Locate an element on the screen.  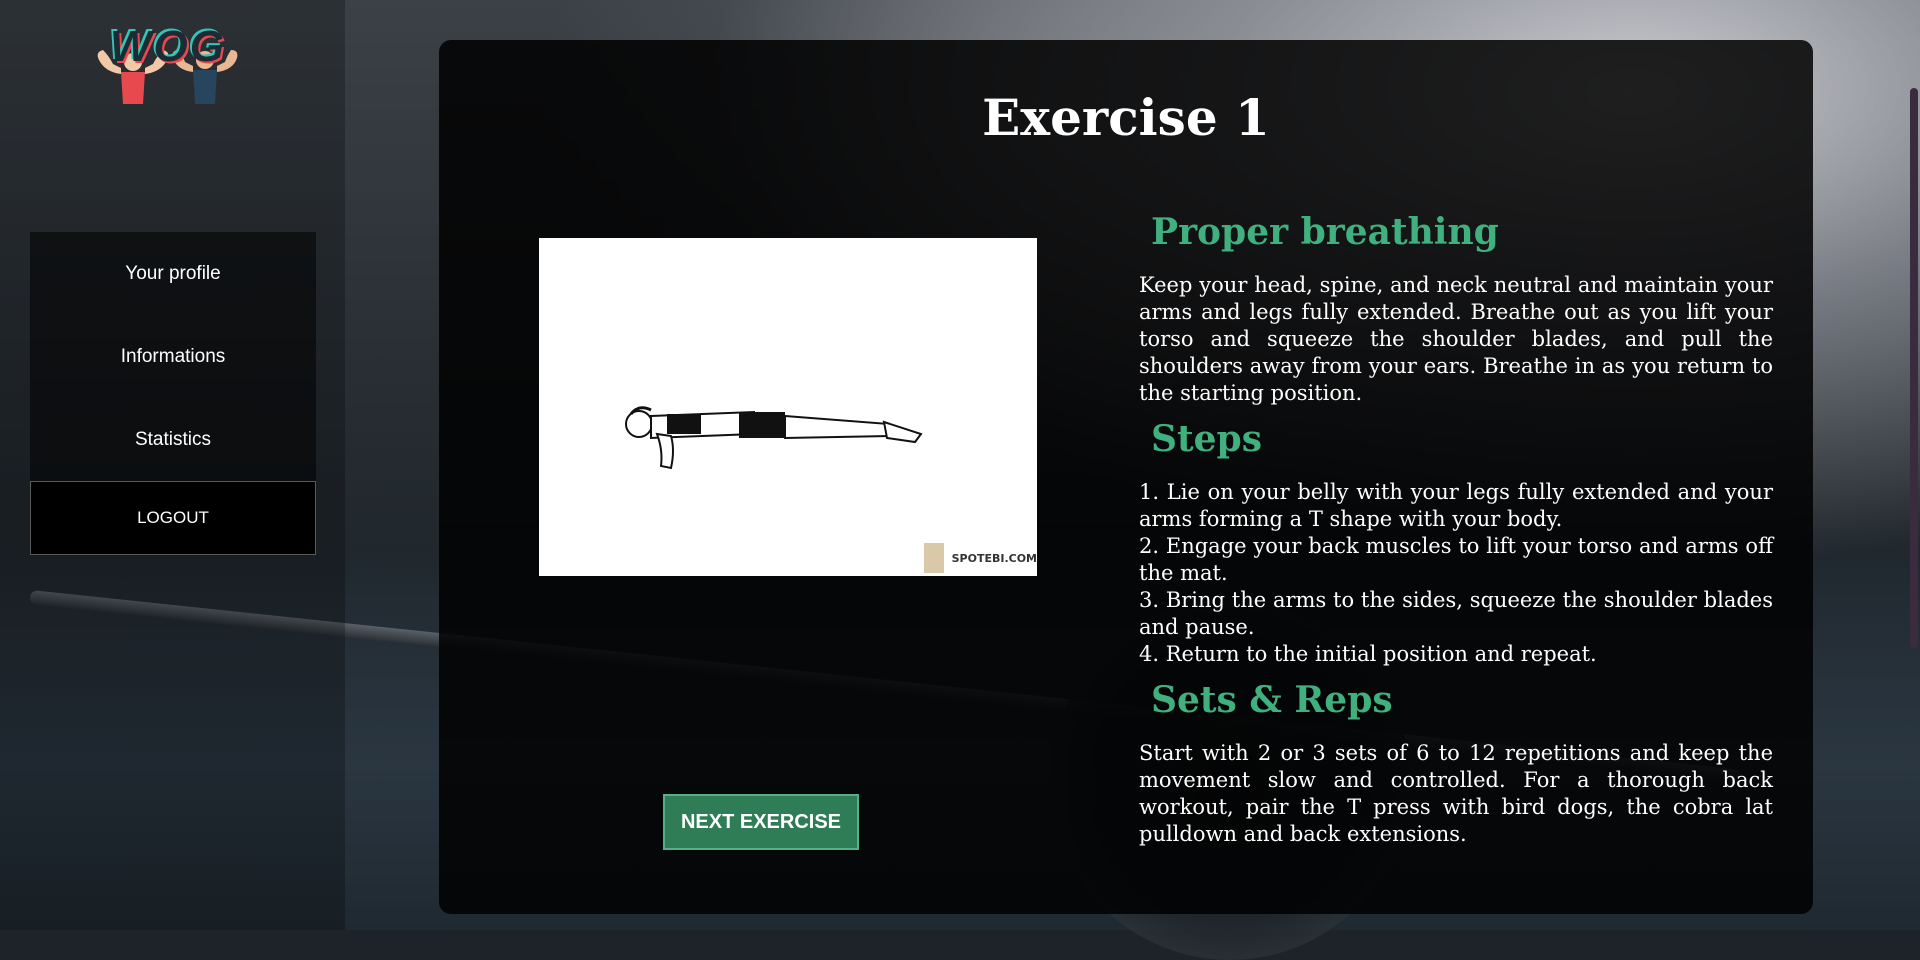
watermark-text: SPOTEBI.COM is located at coordinates (994, 558).